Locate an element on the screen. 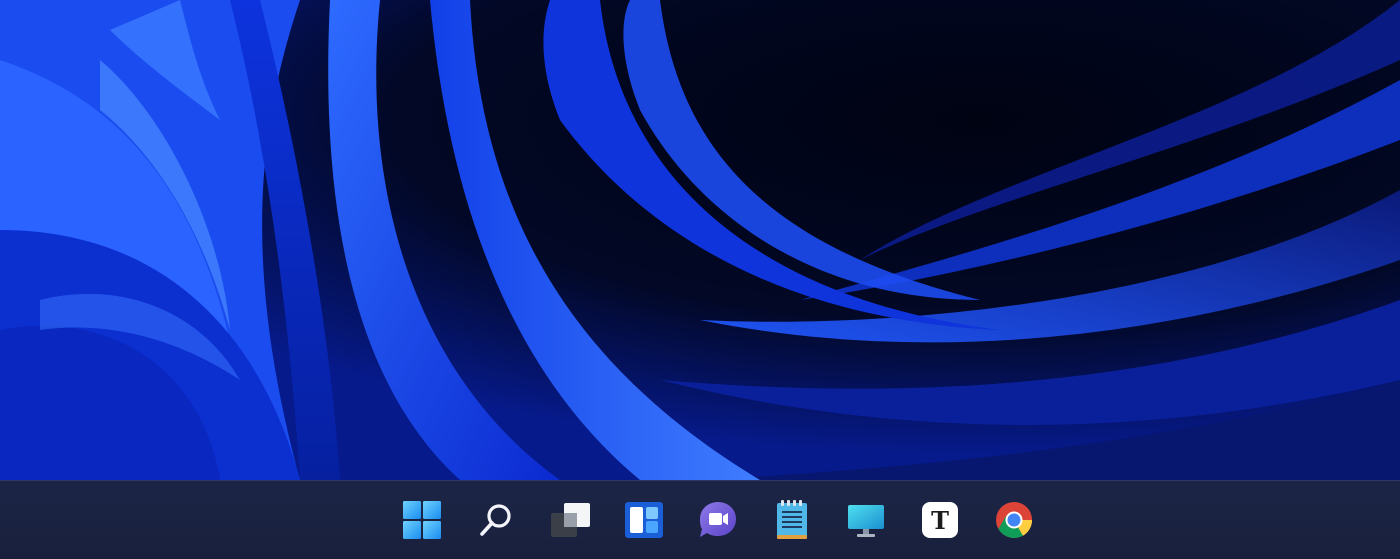 The width and height of the screenshot is (1400, 559). widgets-button is located at coordinates (644, 520).